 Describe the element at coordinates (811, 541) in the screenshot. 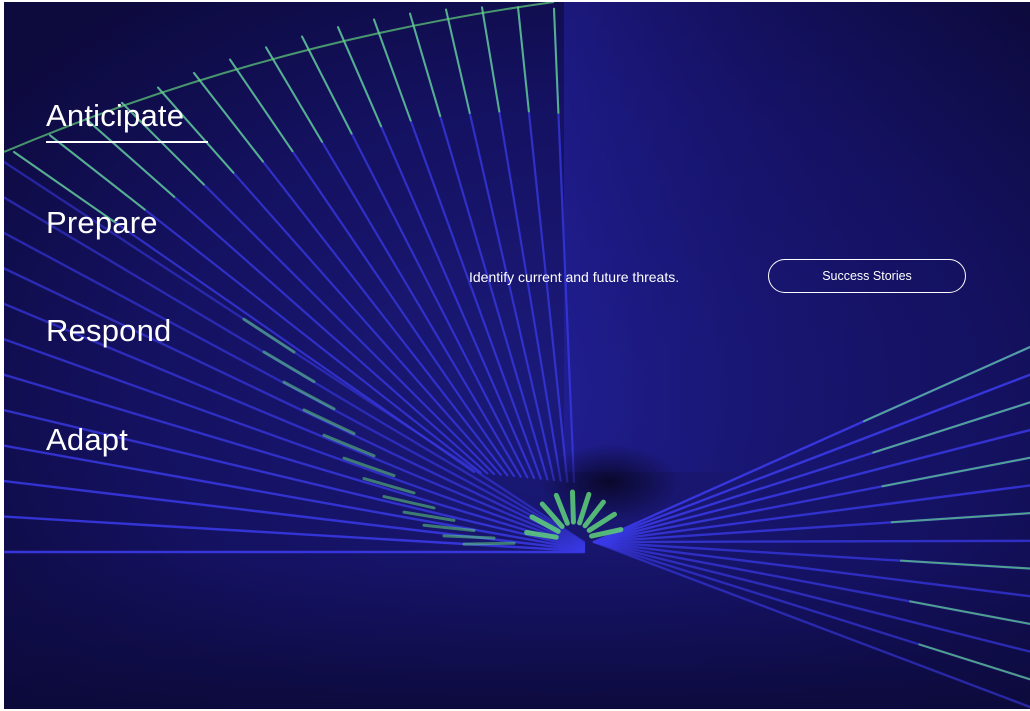

I see `fan-line` at that location.